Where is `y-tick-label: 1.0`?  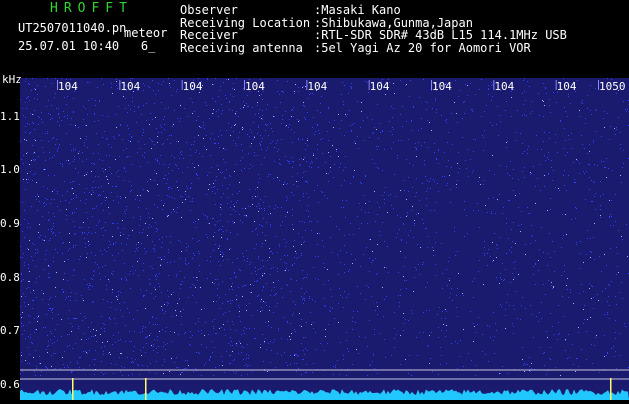 y-tick-label: 1.0 is located at coordinates (10, 170).